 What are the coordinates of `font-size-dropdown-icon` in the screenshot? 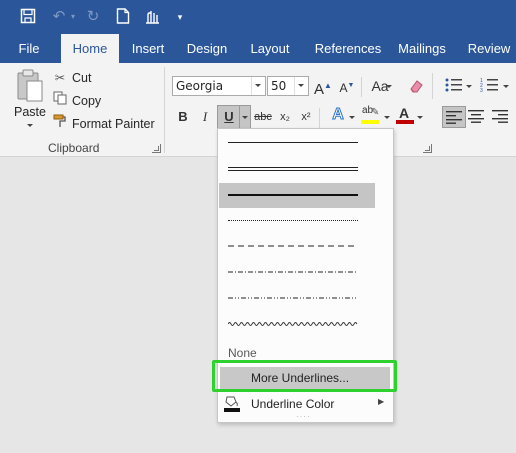 It's located at (301, 86).